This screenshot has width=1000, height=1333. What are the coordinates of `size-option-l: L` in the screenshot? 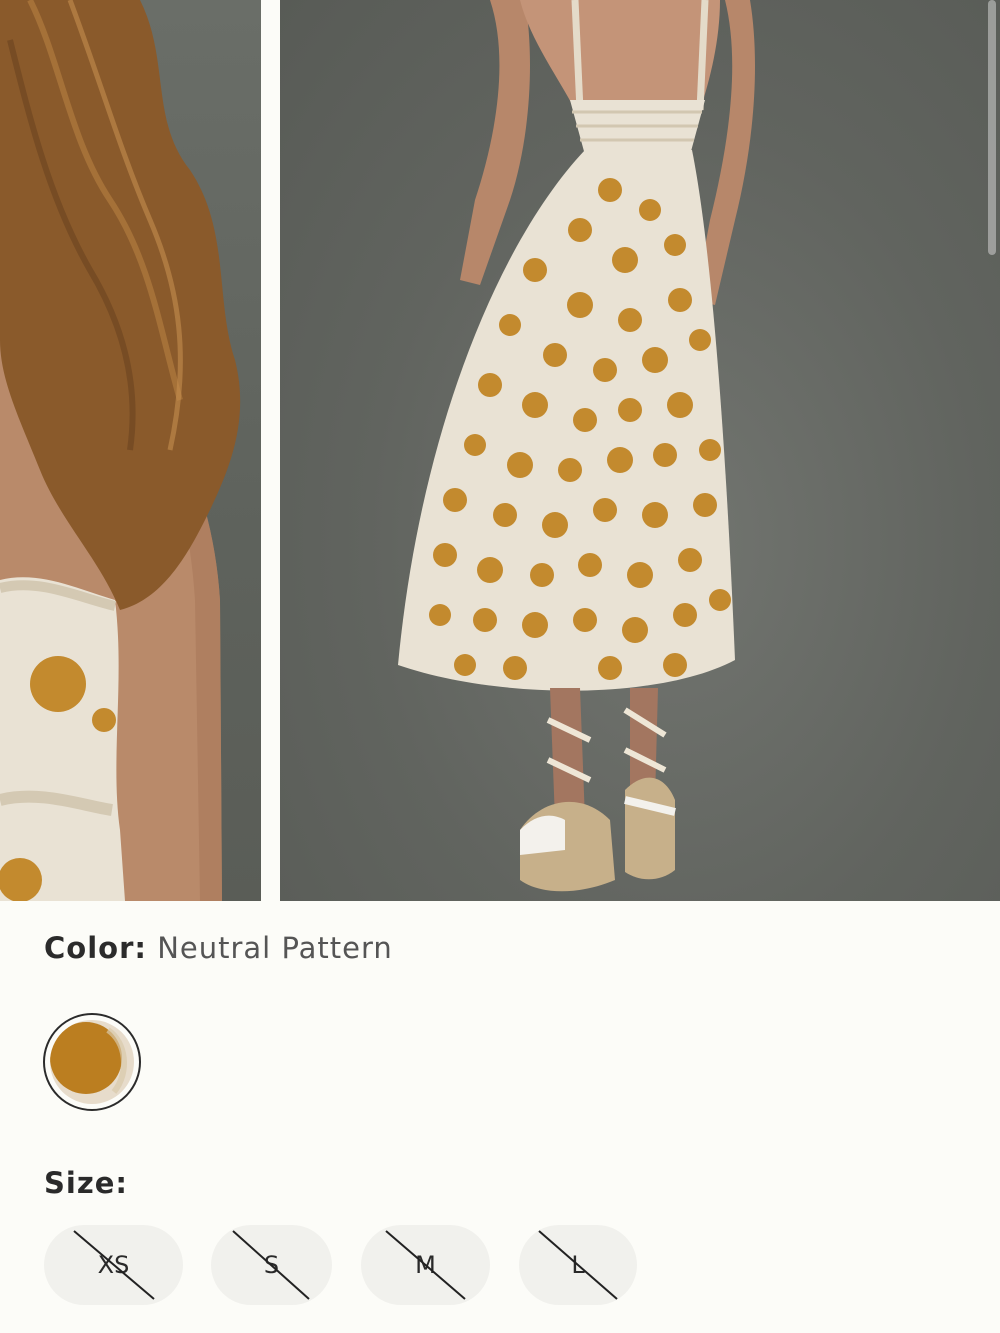 It's located at (578, 1265).